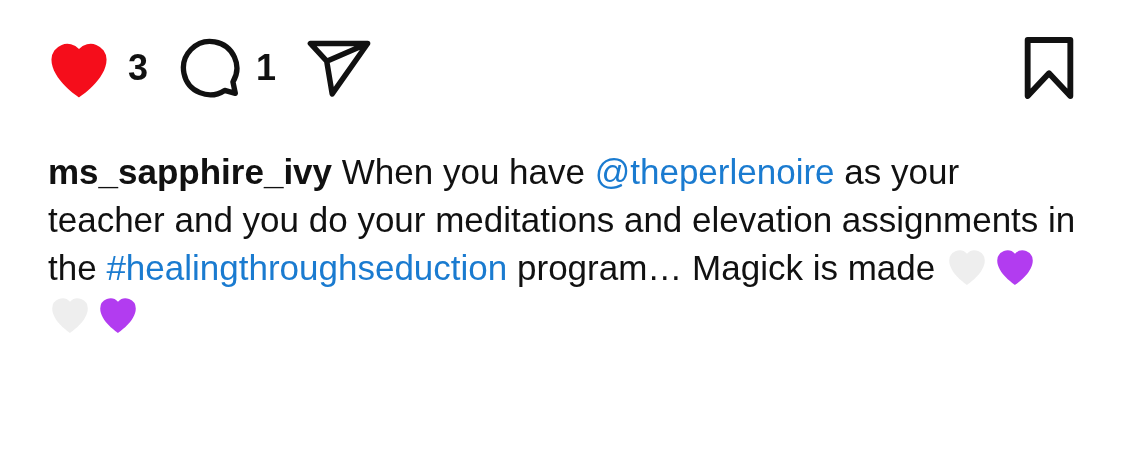 This screenshot has width=1125, height=451. I want to click on comment-icon, so click(210, 68).